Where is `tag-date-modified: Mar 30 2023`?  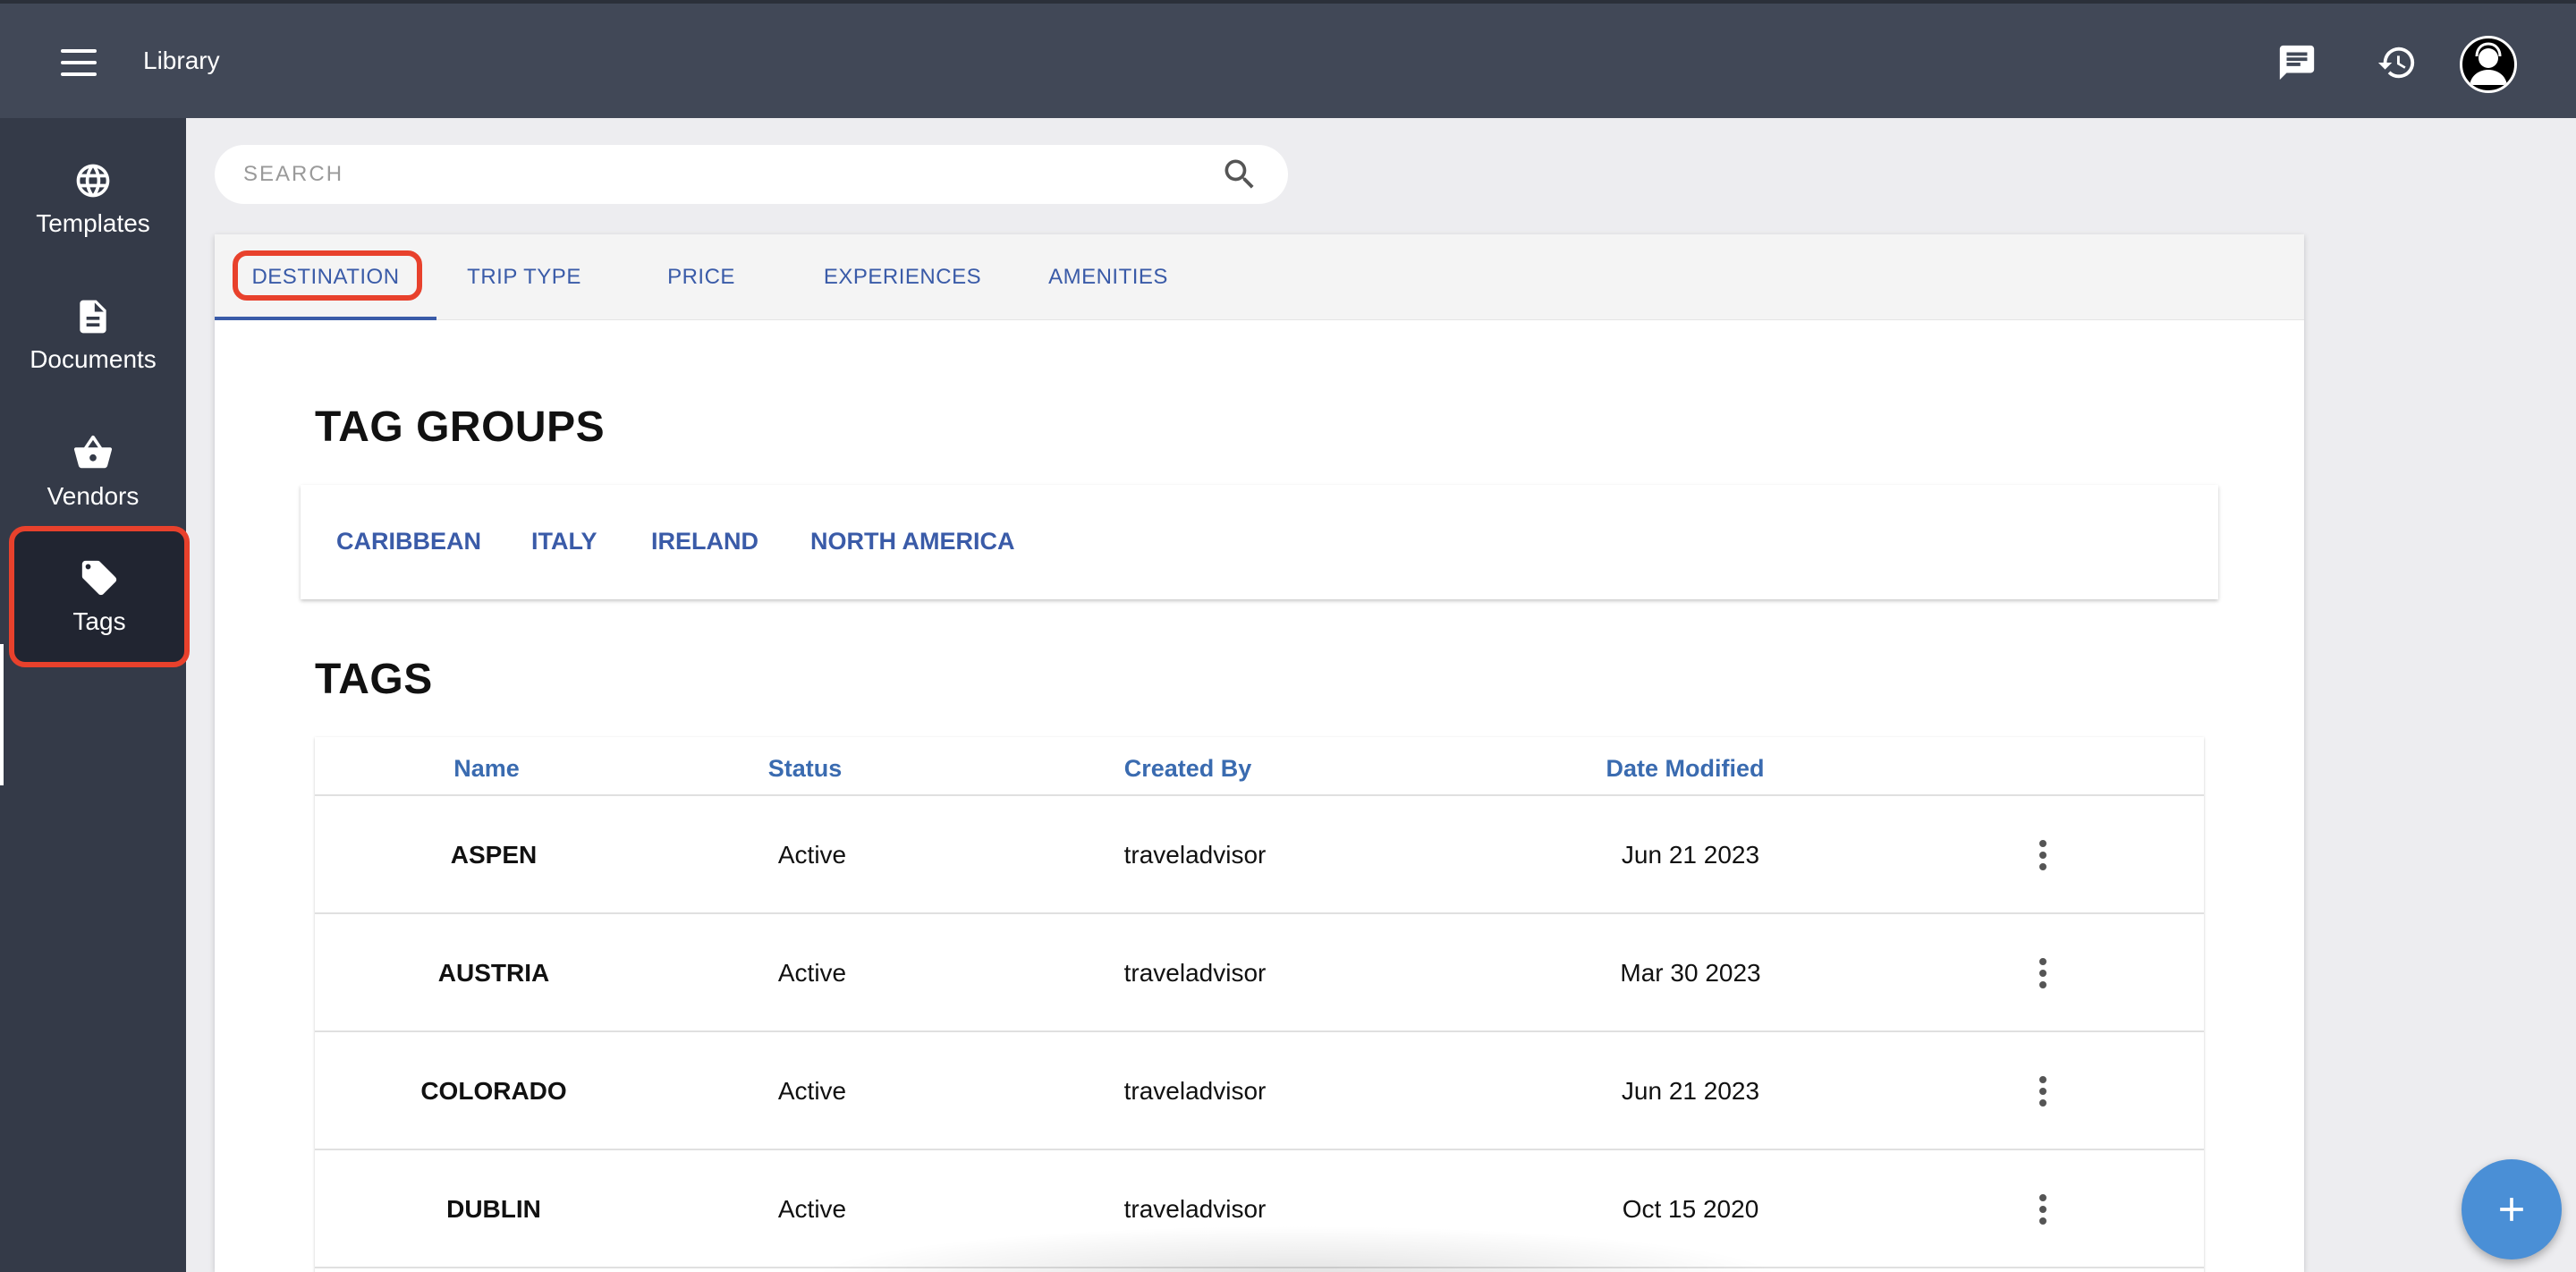 tag-date-modified: Mar 30 2023 is located at coordinates (1690, 973).